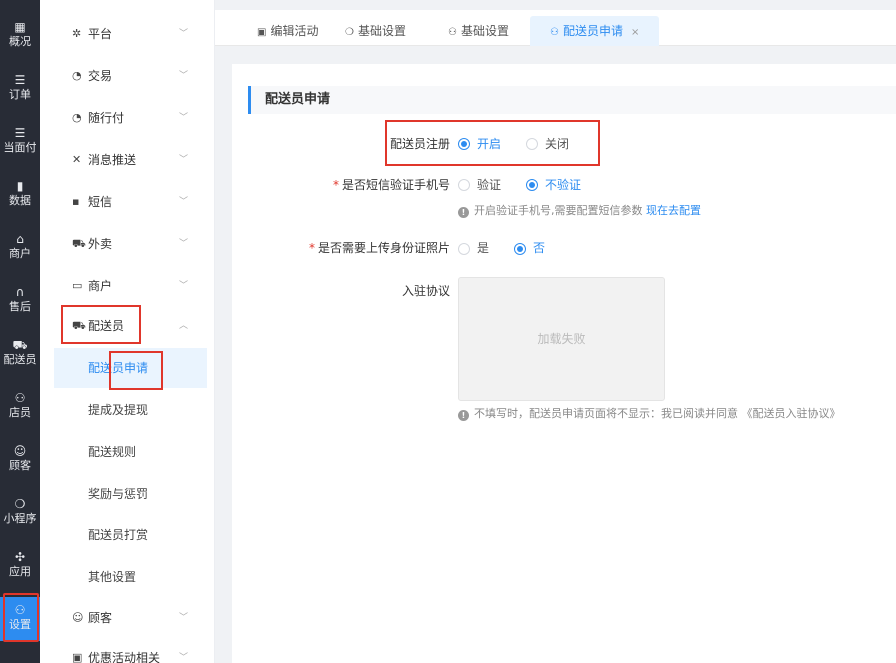 The height and width of the screenshot is (663, 896). I want to click on rail-item-label: 配送员, so click(20, 359).